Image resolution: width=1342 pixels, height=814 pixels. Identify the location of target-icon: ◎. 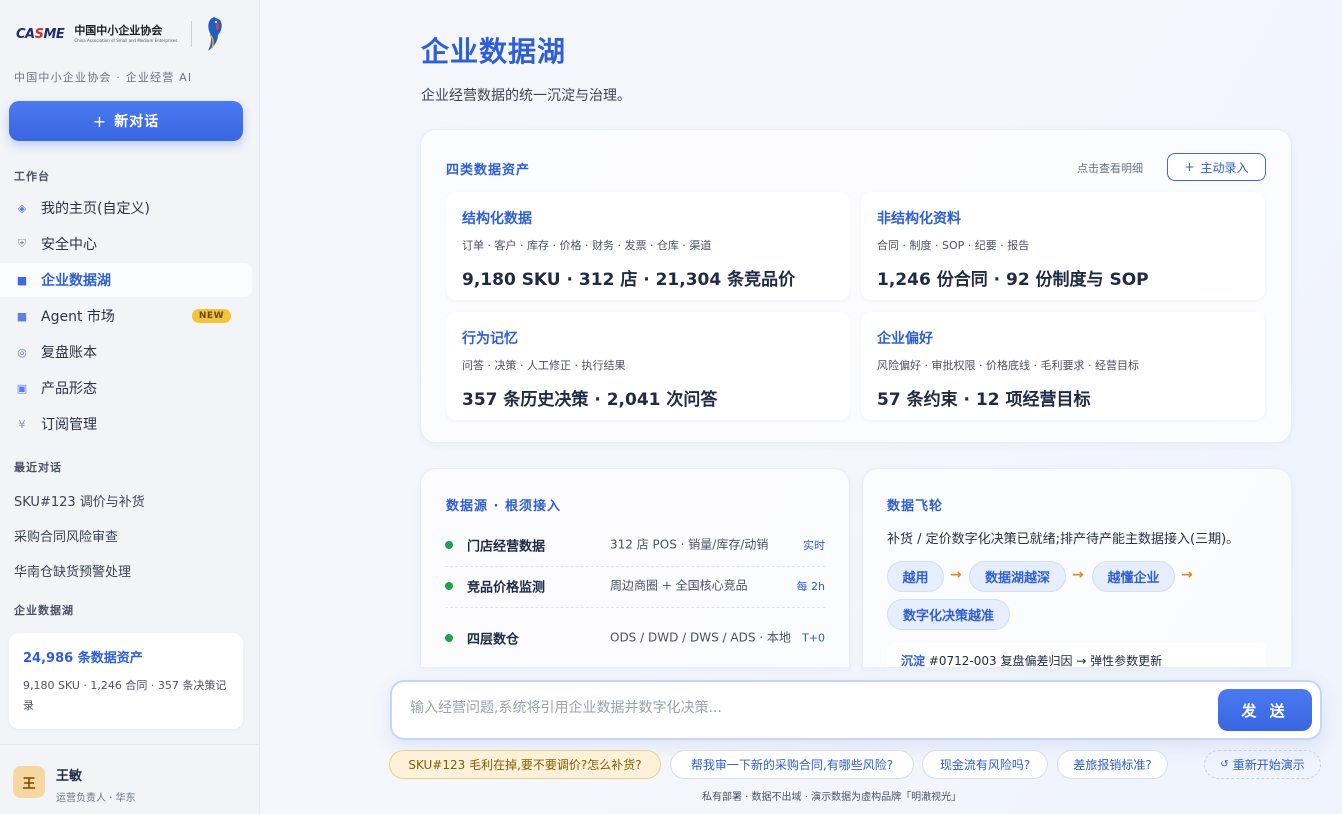
(22, 352).